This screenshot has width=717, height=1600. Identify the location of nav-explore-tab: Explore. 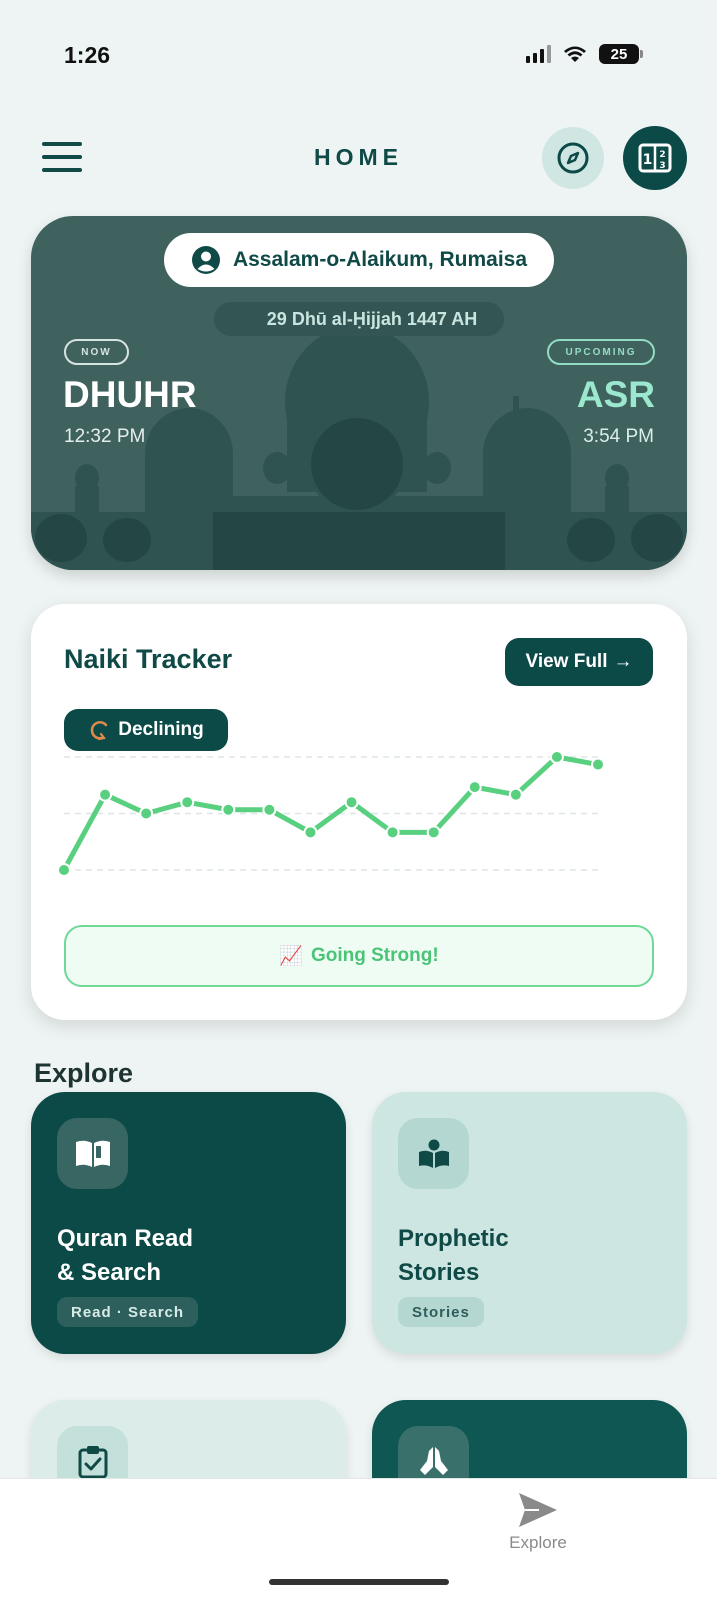
(538, 1522).